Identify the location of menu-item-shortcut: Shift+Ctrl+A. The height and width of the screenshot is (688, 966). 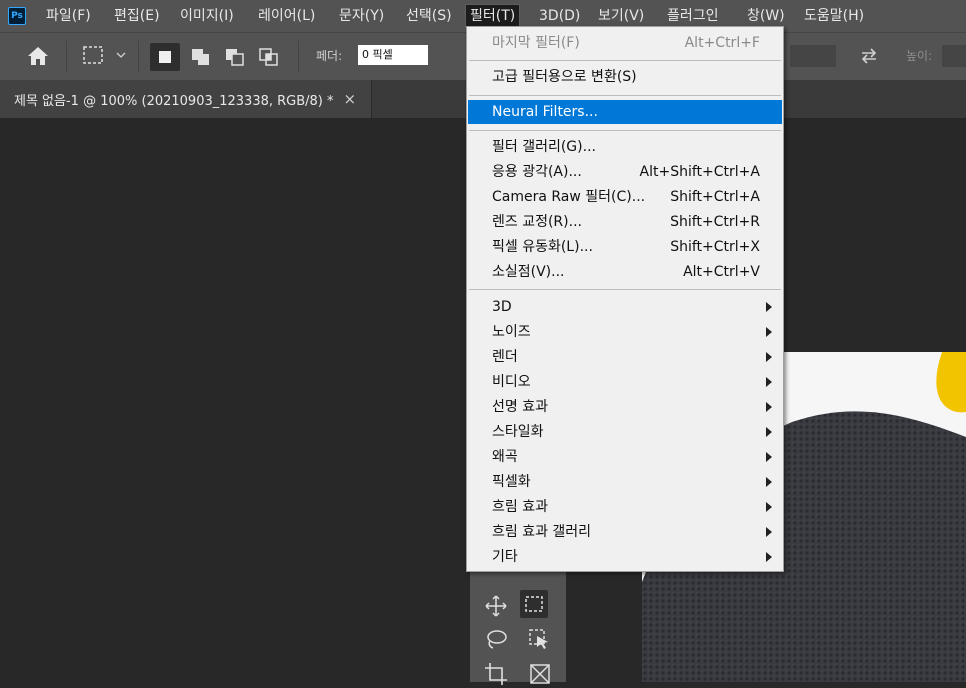
(715, 197).